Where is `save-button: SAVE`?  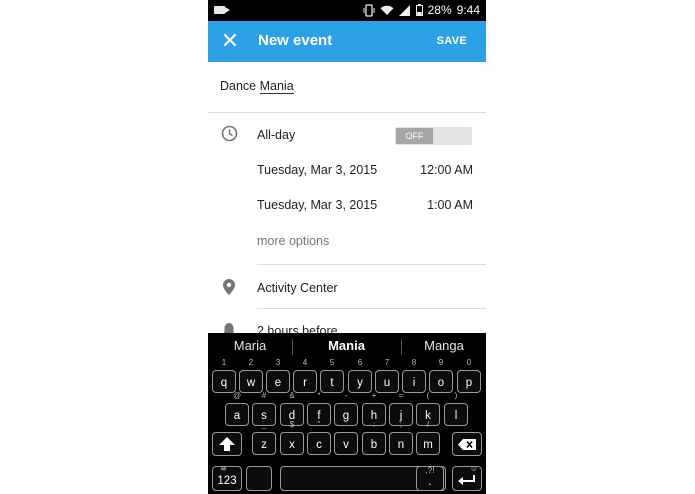 save-button: SAVE is located at coordinates (452, 41).